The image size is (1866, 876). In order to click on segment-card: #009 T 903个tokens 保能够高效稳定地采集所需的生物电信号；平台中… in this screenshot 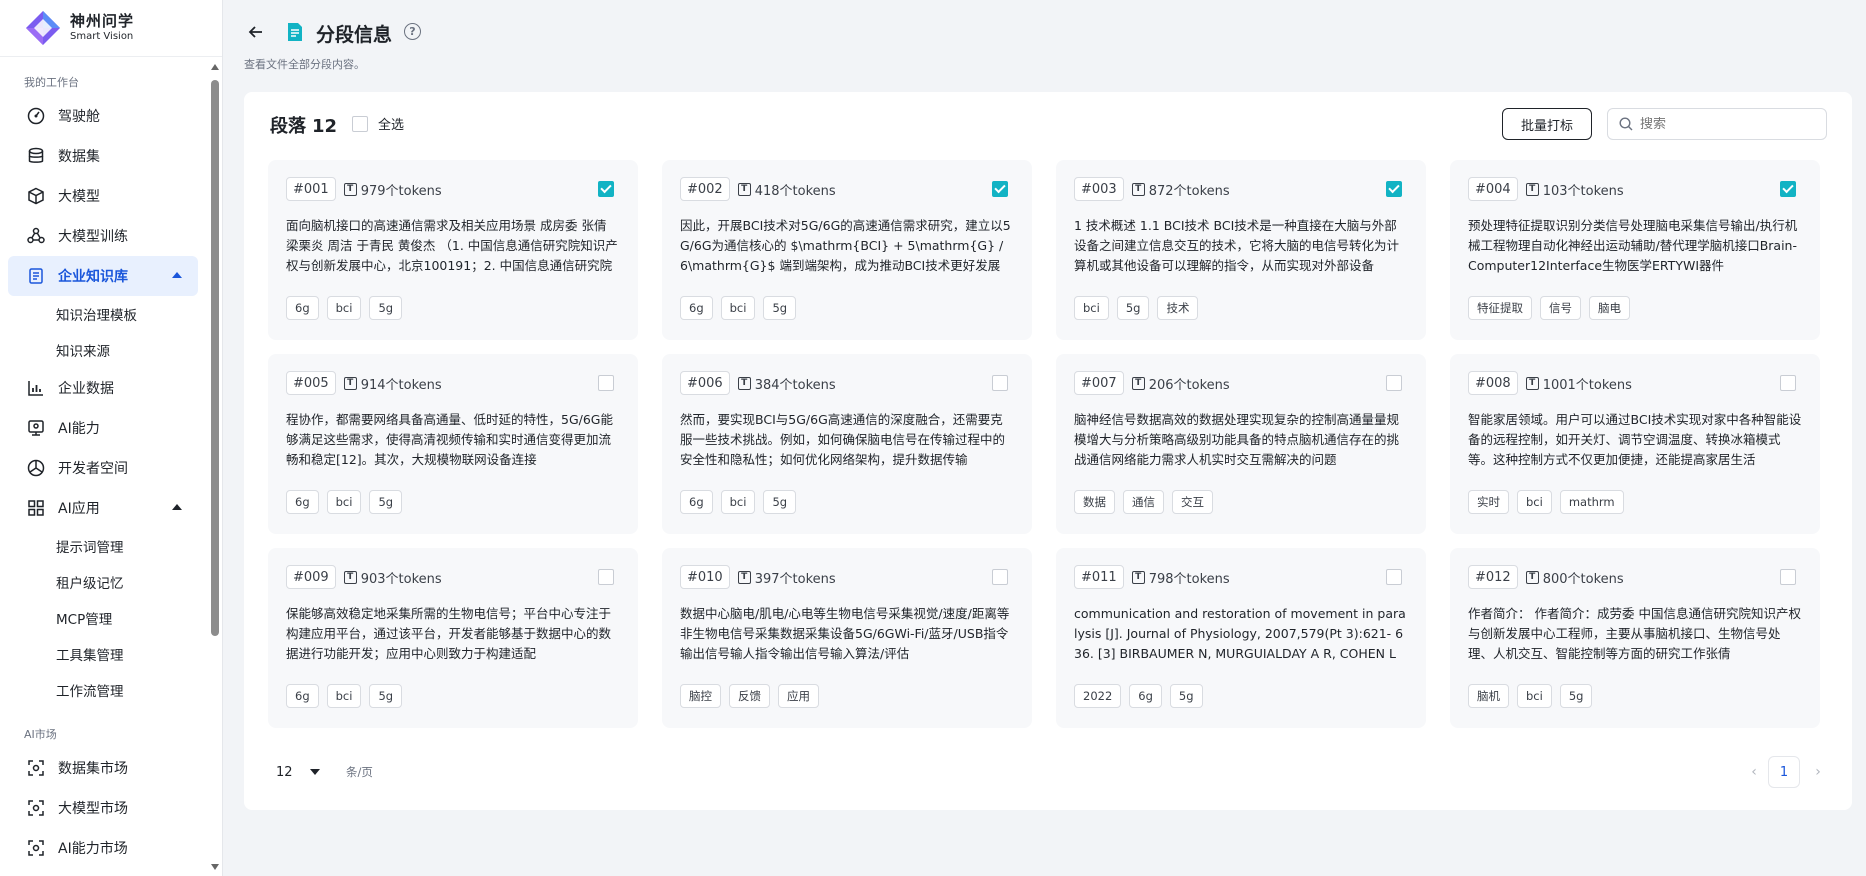, I will do `click(453, 638)`.